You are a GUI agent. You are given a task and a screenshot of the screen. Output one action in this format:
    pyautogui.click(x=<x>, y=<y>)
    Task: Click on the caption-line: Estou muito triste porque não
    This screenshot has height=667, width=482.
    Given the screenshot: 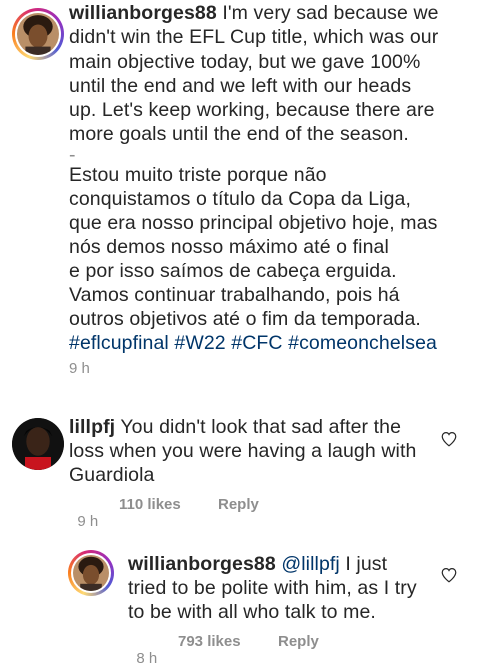 What is the action you would take?
    pyautogui.click(x=198, y=175)
    